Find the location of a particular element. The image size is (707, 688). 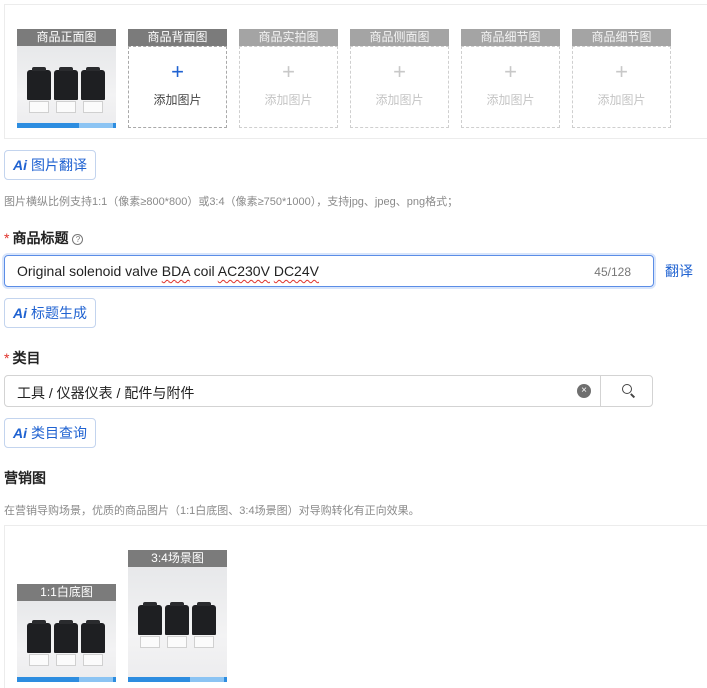

search-icon is located at coordinates (627, 389).